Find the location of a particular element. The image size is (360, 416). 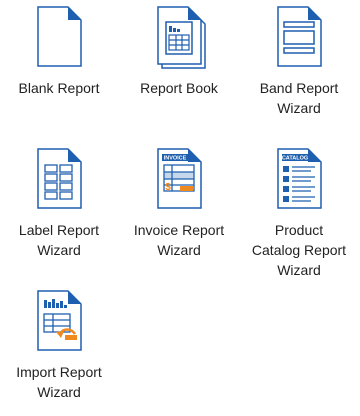

invoice-badge-text: INVOICE is located at coordinates (175, 159).